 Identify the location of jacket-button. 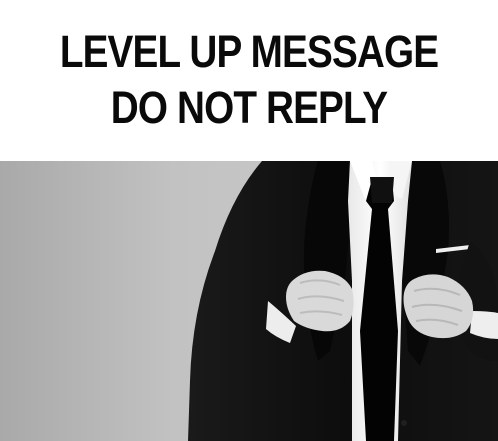
(404, 423).